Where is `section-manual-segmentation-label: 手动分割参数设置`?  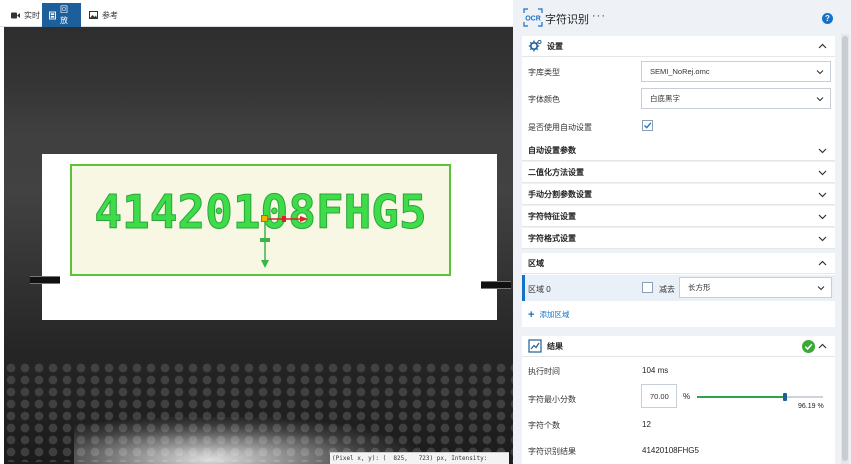 section-manual-segmentation-label: 手动分割参数设置 is located at coordinates (560, 194).